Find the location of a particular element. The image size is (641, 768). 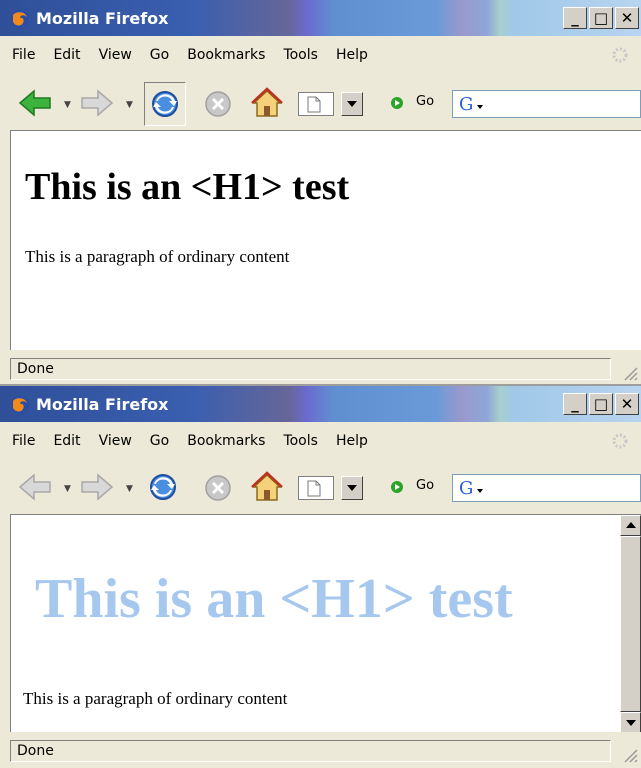

vertical-scrollbar is located at coordinates (630, 623).